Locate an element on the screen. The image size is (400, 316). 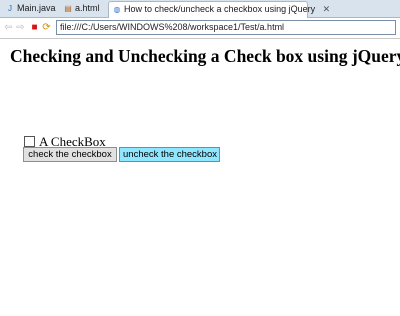
close-icon: ✕ is located at coordinates (327, 9).